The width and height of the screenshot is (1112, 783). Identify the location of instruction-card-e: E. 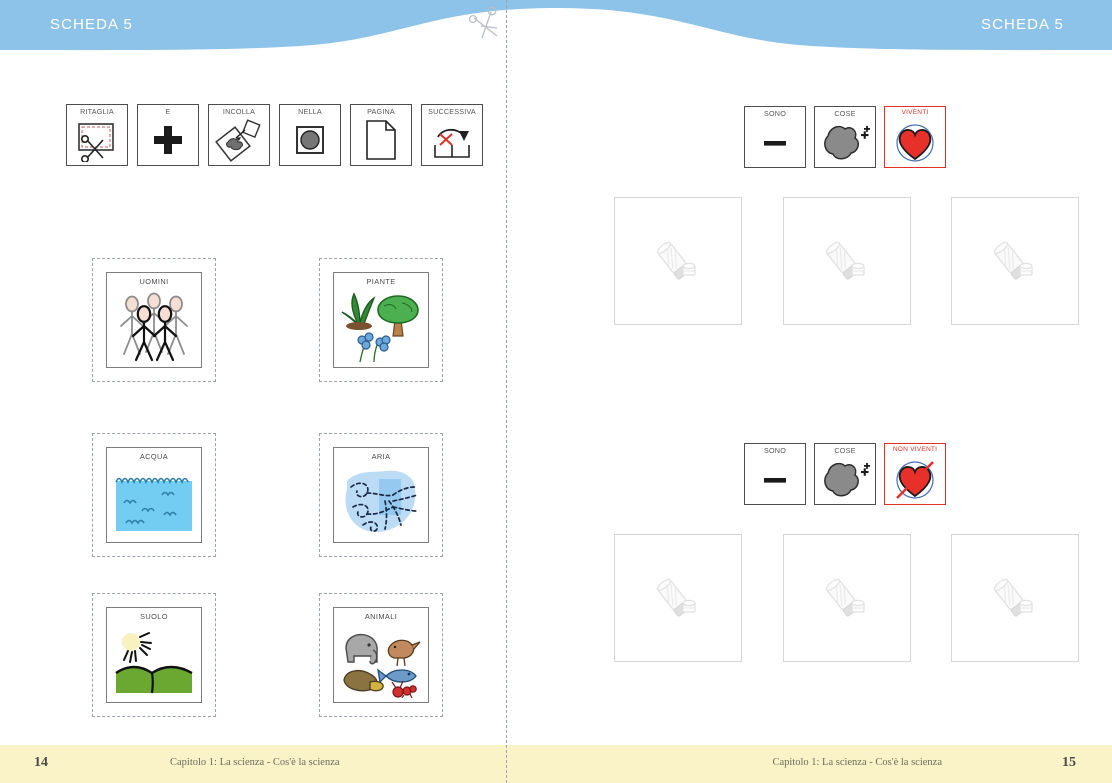
(168, 135).